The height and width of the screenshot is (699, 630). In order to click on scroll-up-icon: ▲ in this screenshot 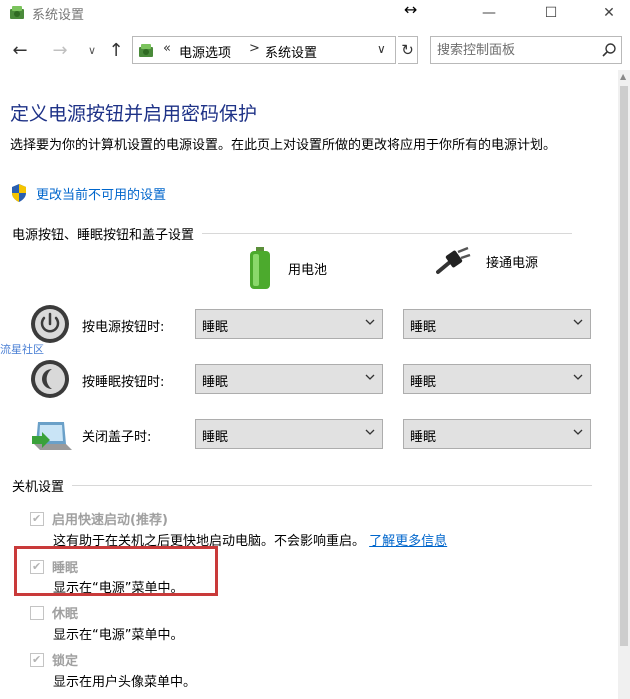, I will do `click(623, 76)`.